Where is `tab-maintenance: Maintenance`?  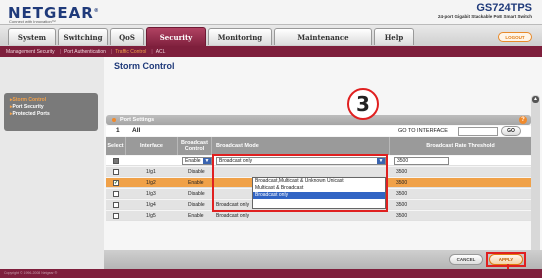 tab-maintenance: Maintenance is located at coordinates (323, 36).